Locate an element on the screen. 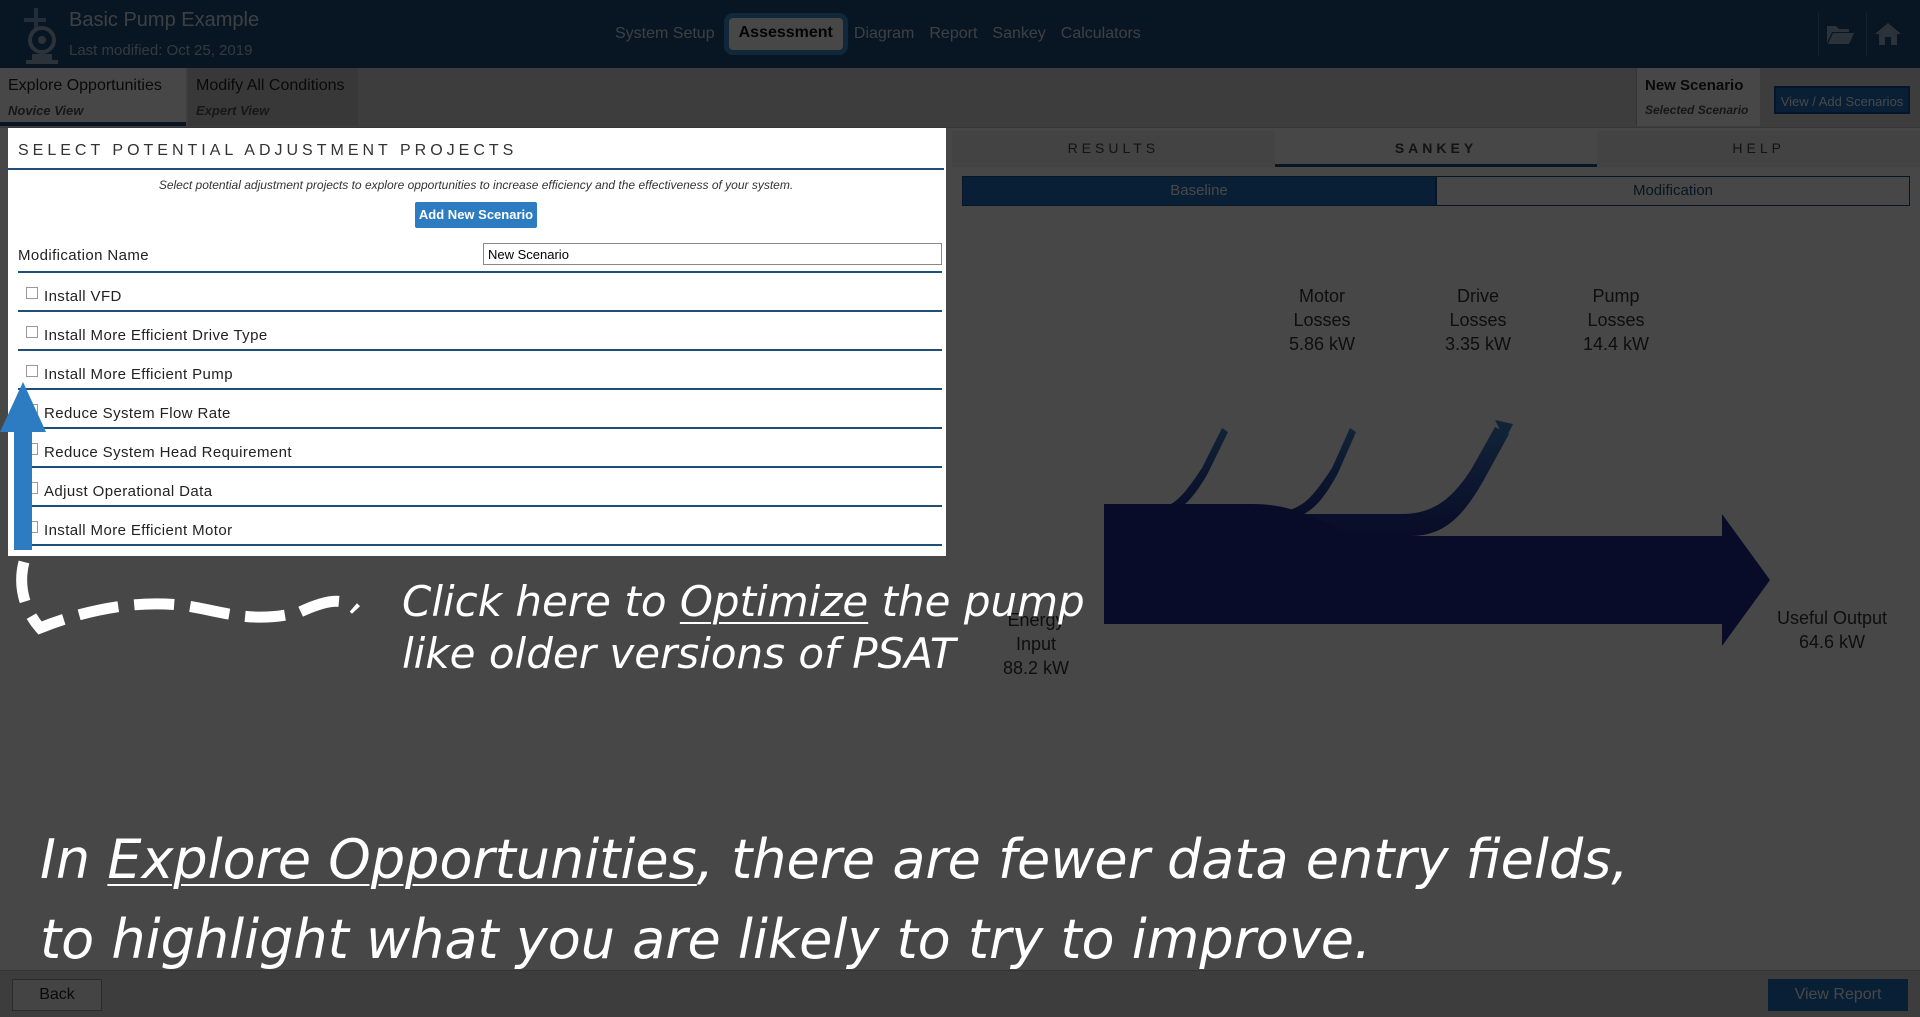 This screenshot has height=1017, width=1920. nav-calculators: Calculators is located at coordinates (1101, 34).